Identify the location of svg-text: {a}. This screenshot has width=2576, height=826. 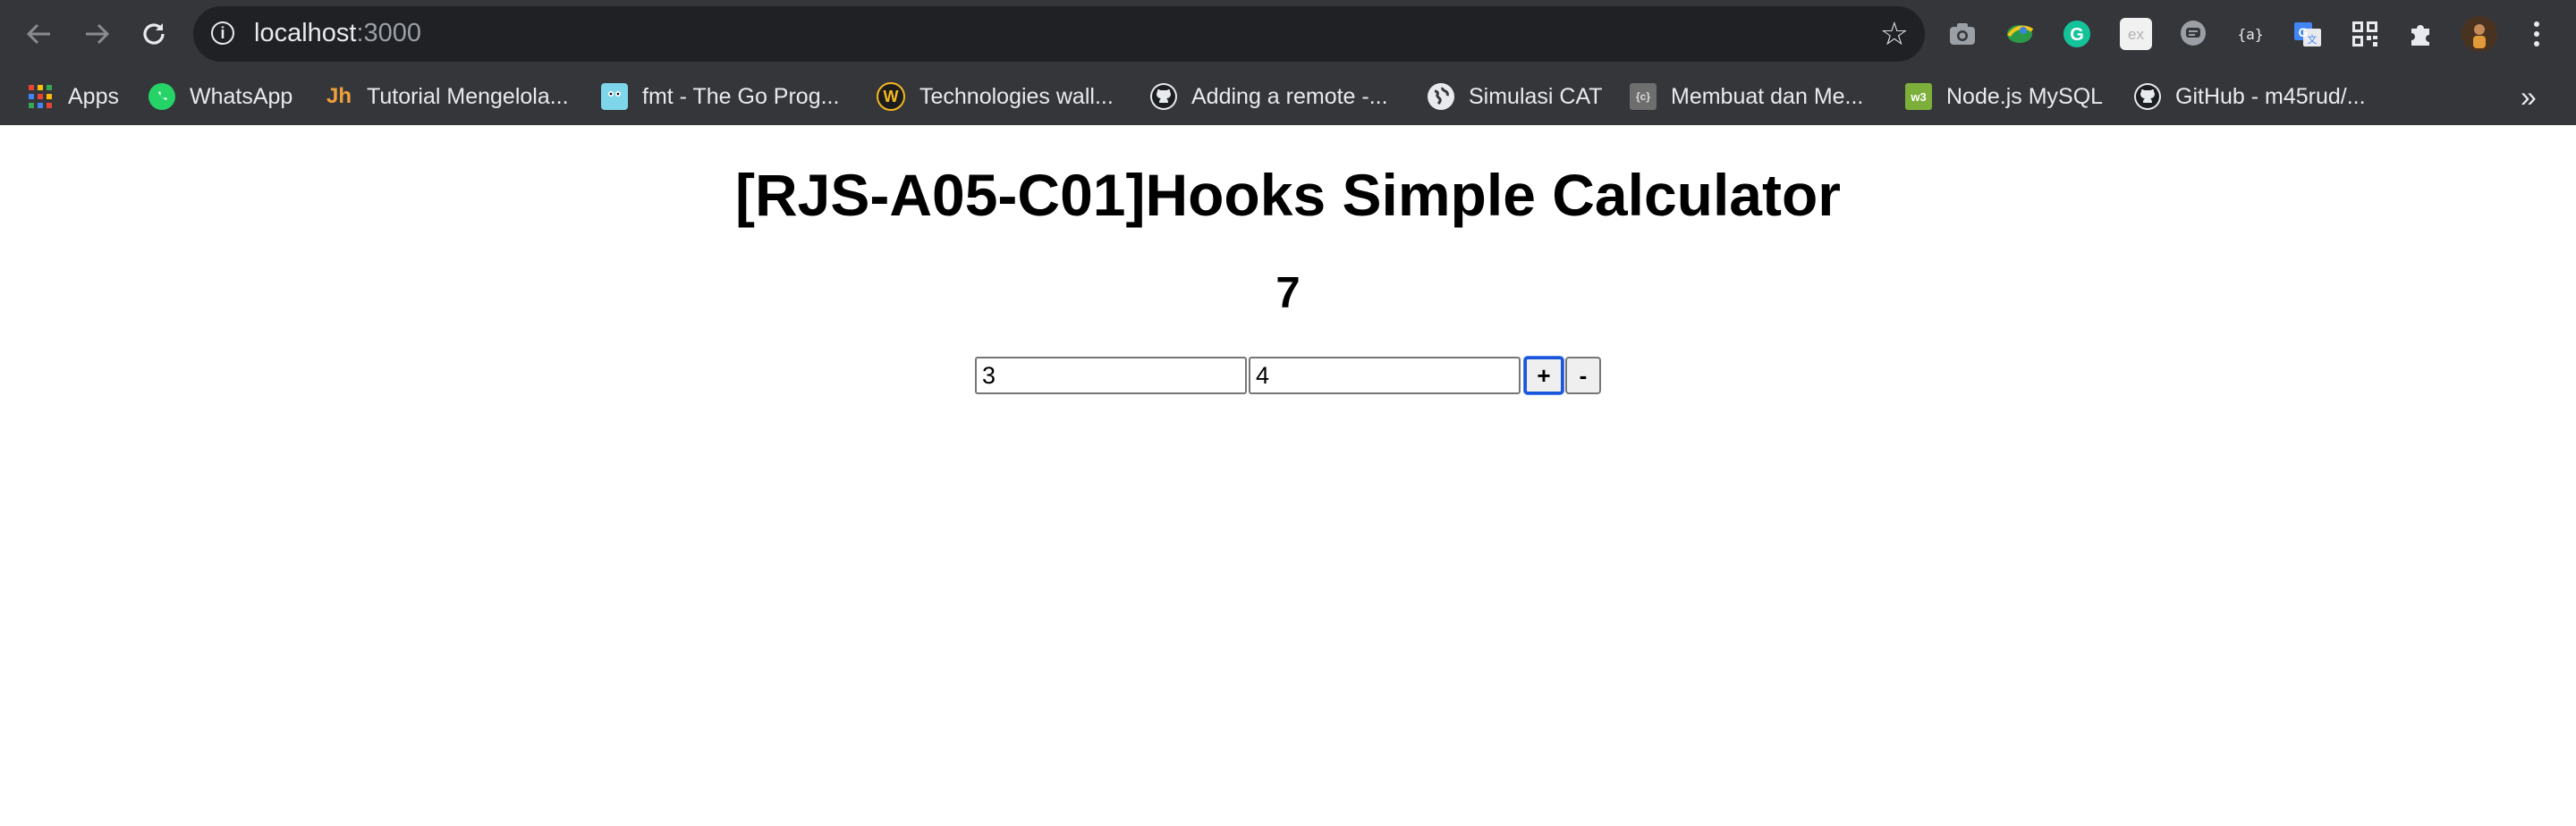
(2251, 34).